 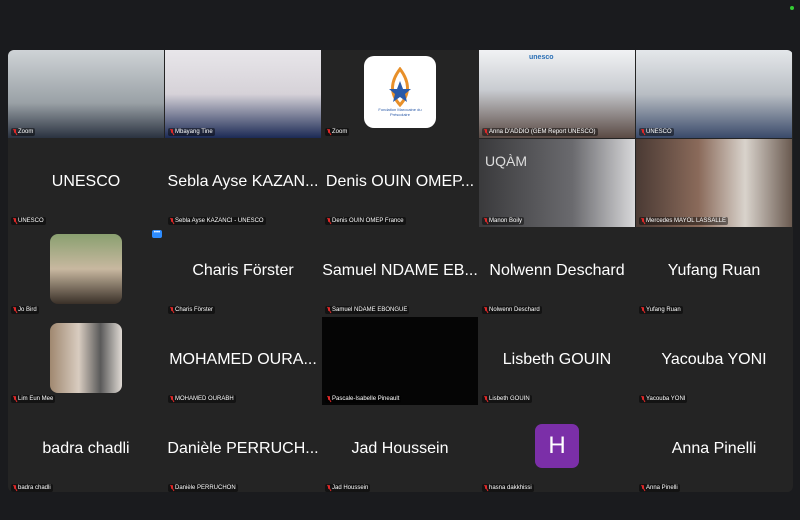 I want to click on participant-name: Jad Houssein, so click(x=350, y=488).